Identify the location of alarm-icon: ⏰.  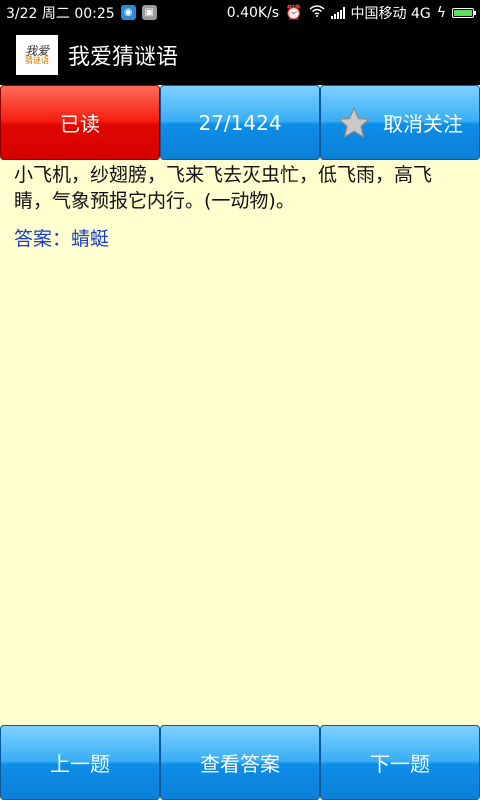
(294, 12).